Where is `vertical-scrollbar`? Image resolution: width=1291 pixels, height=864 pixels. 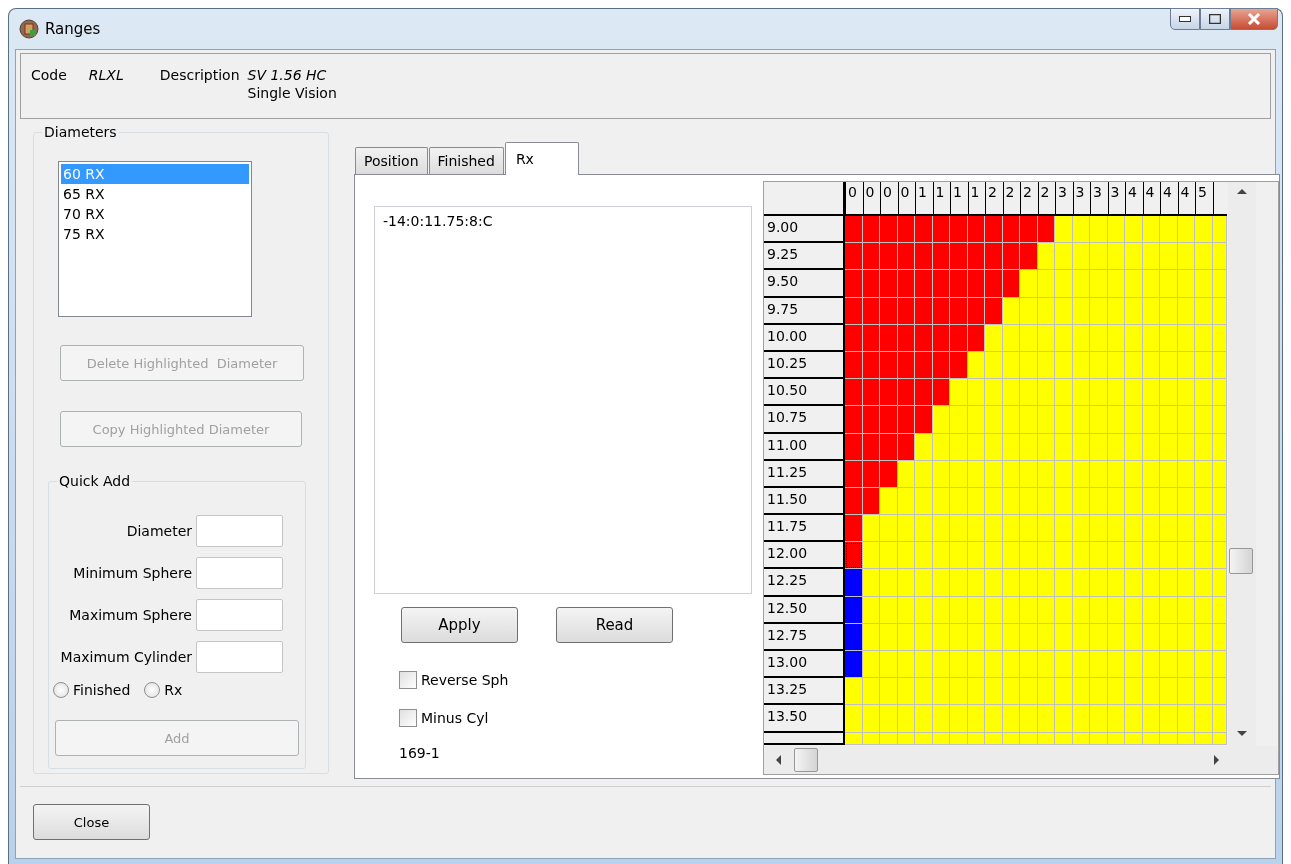 vertical-scrollbar is located at coordinates (1242, 464).